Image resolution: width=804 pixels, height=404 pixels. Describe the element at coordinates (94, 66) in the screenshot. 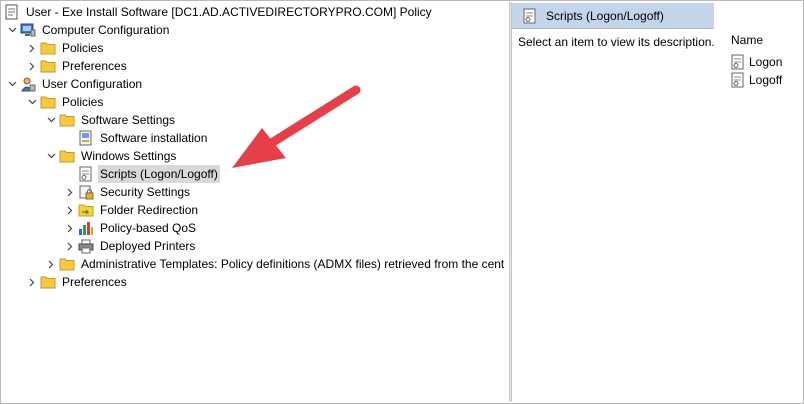

I see `tree-node-cc-preferences-label: Preferences` at that location.